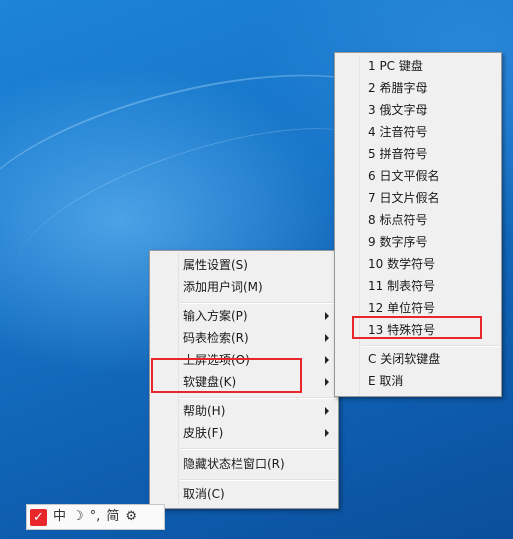  What do you see at coordinates (244, 338) in the screenshot?
I see `menu-item-code-lookup: 码表检索(R)` at bounding box center [244, 338].